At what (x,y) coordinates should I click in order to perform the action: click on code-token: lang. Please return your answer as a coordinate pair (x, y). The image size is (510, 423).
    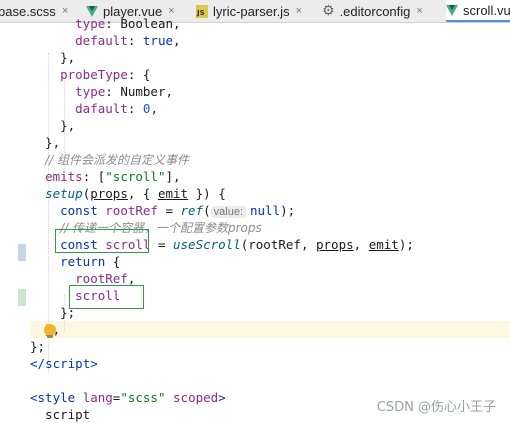
    Looking at the image, I should click on (97, 397).